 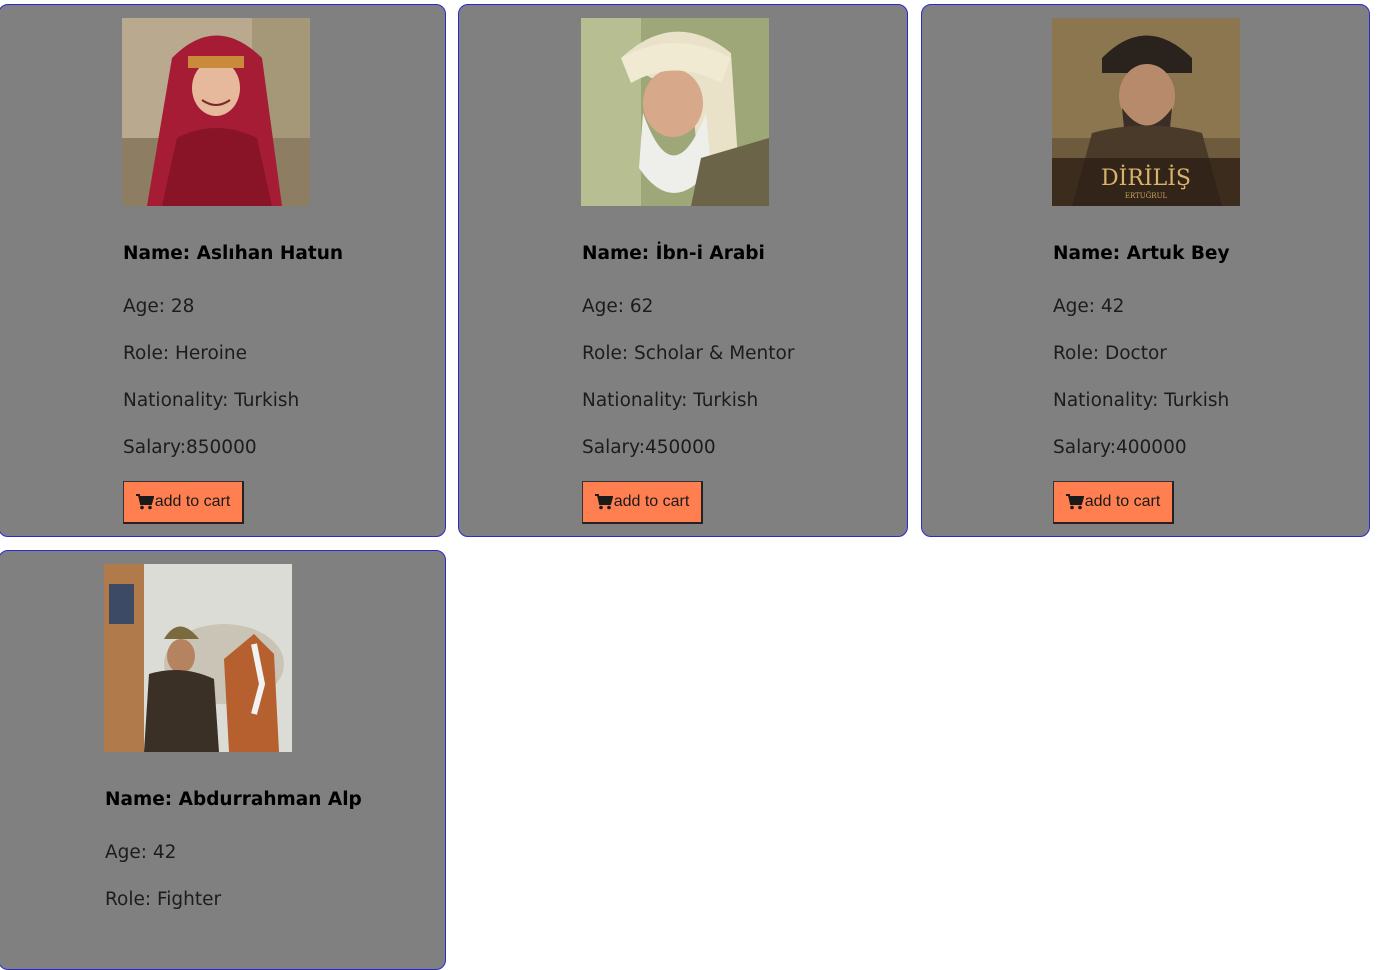 I want to click on photo-artuk-bey-image: DİRİLİŞ ERTUĞRUL, so click(x=1146, y=112).